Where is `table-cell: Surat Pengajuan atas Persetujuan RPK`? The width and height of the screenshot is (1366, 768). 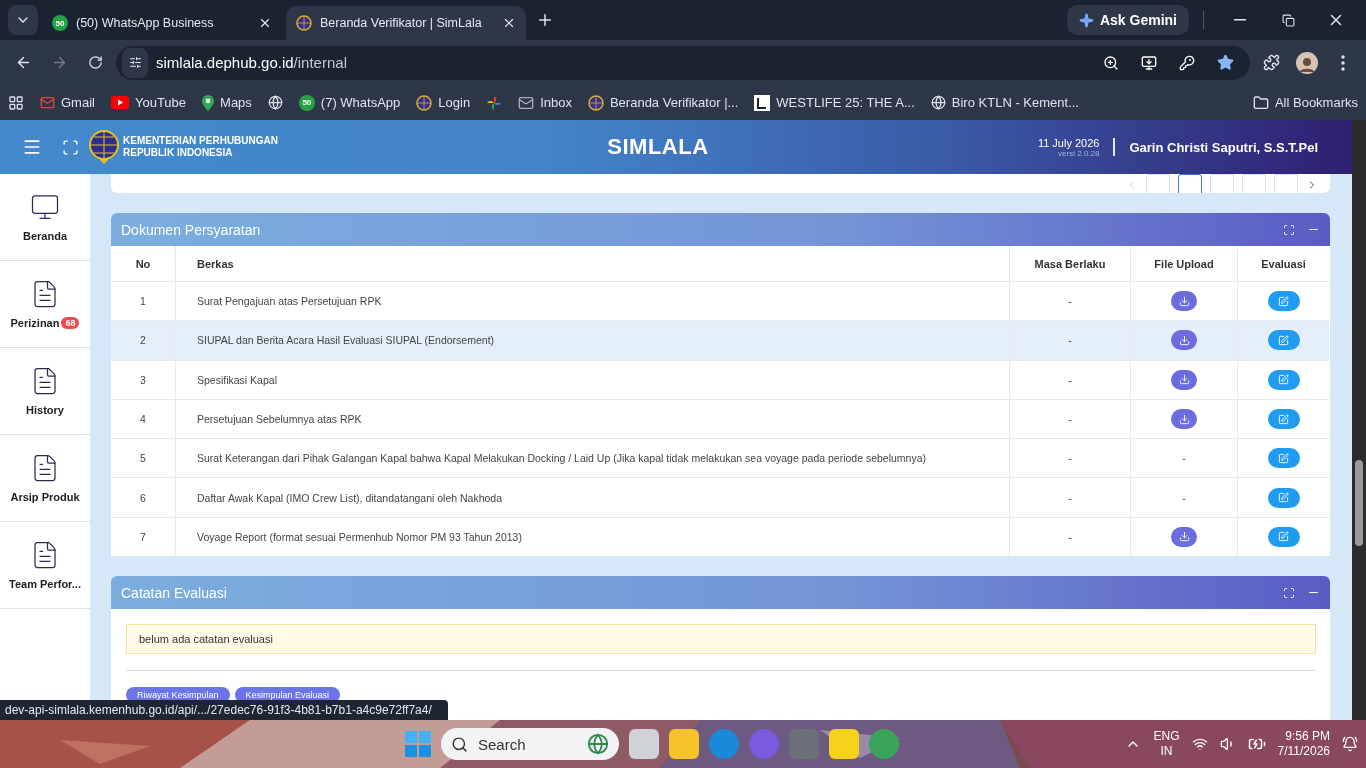
table-cell: Surat Pengajuan atas Persetujuan RPK is located at coordinates (592, 301).